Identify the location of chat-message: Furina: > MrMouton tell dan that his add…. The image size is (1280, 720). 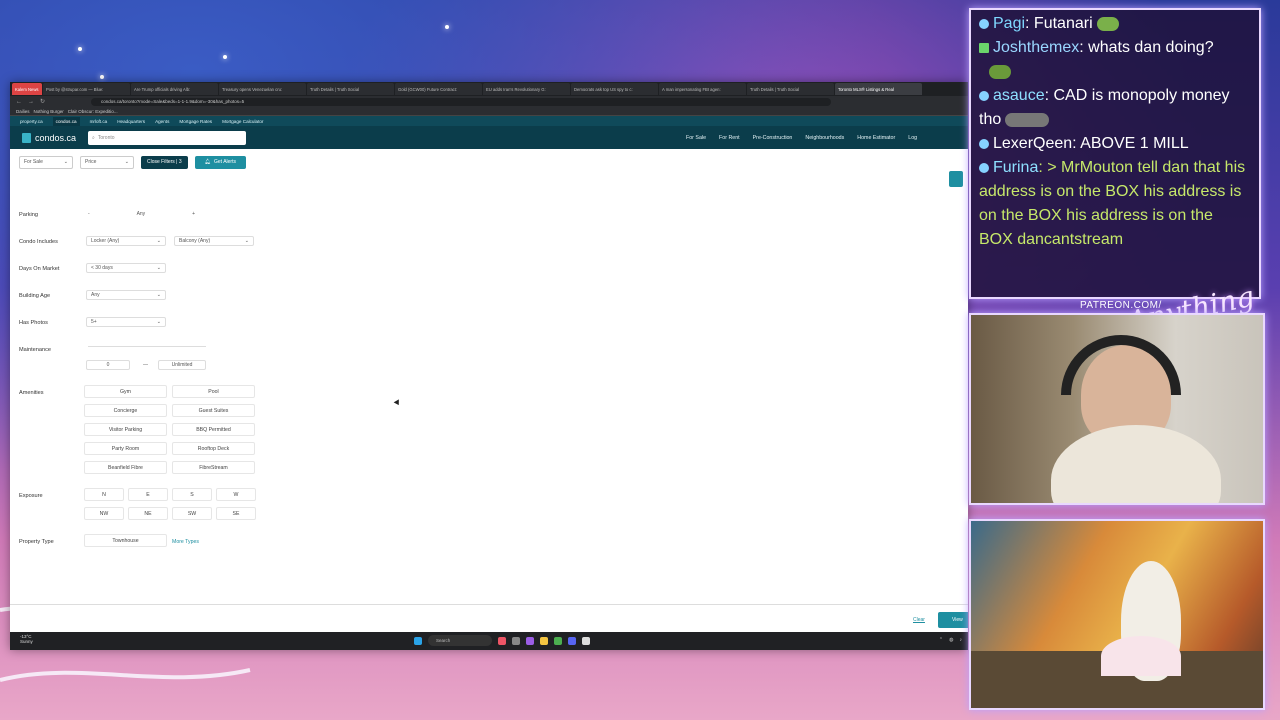
(1115, 204).